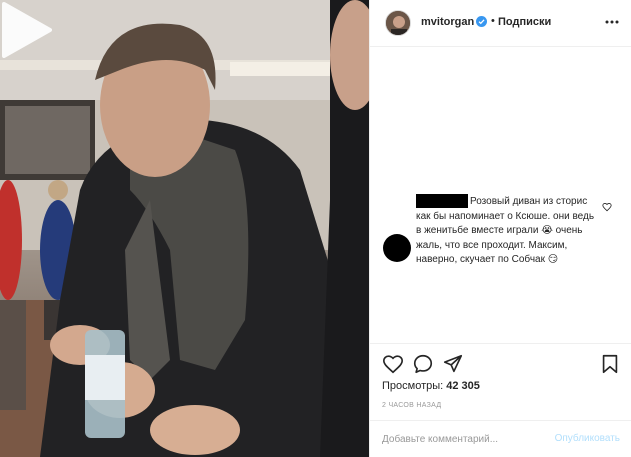  What do you see at coordinates (393, 364) in the screenshot?
I see `heart-icon` at bounding box center [393, 364].